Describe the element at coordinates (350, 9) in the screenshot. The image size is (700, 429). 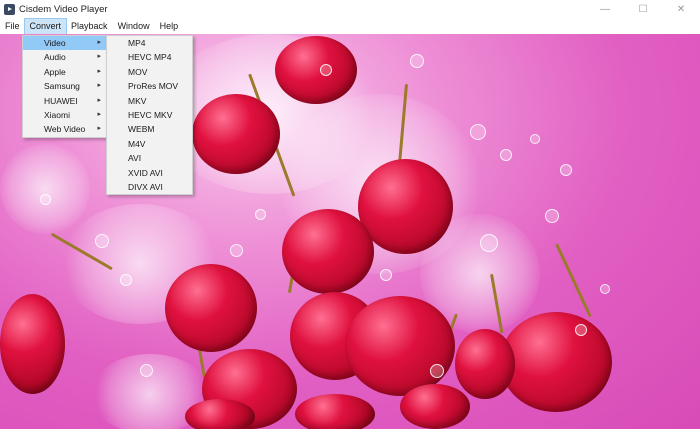
I see `title-bar: Cisdem Video Player — ☐ ✕` at that location.